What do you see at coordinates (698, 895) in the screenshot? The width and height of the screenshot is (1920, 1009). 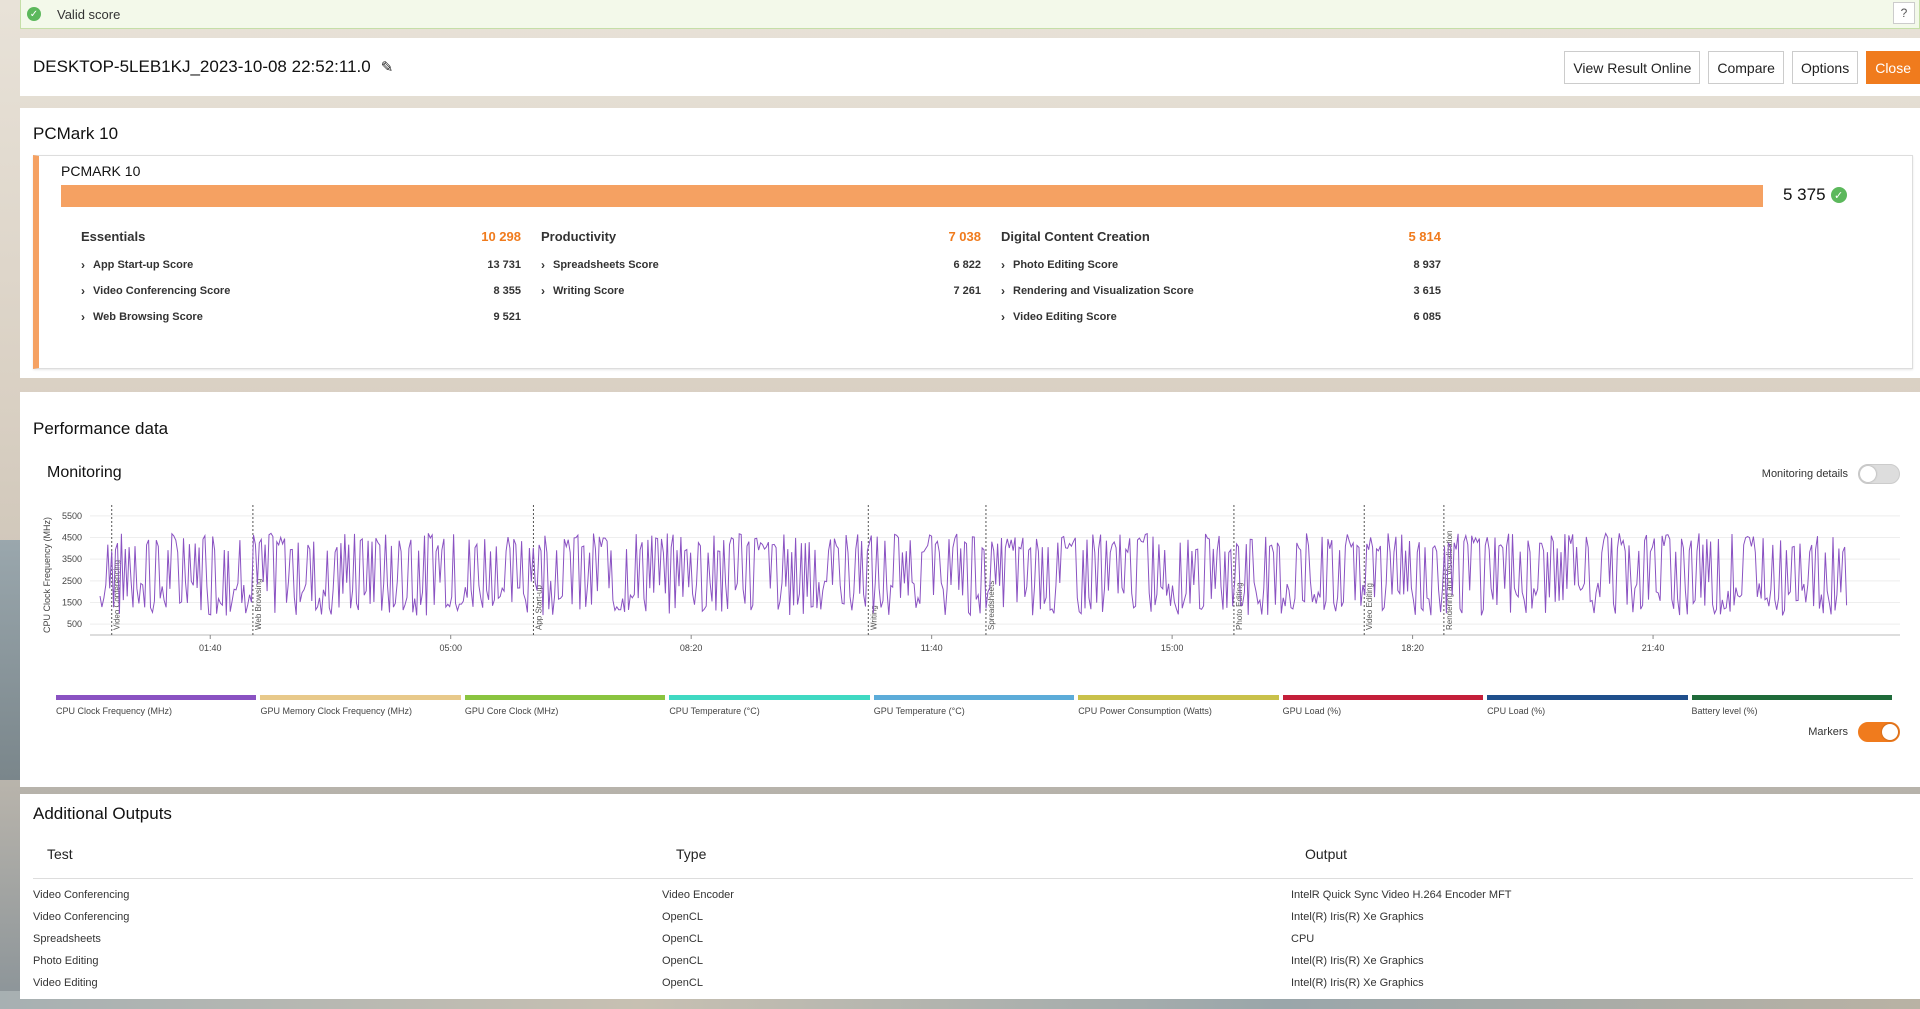 I see `cell-type: Video Encoder` at bounding box center [698, 895].